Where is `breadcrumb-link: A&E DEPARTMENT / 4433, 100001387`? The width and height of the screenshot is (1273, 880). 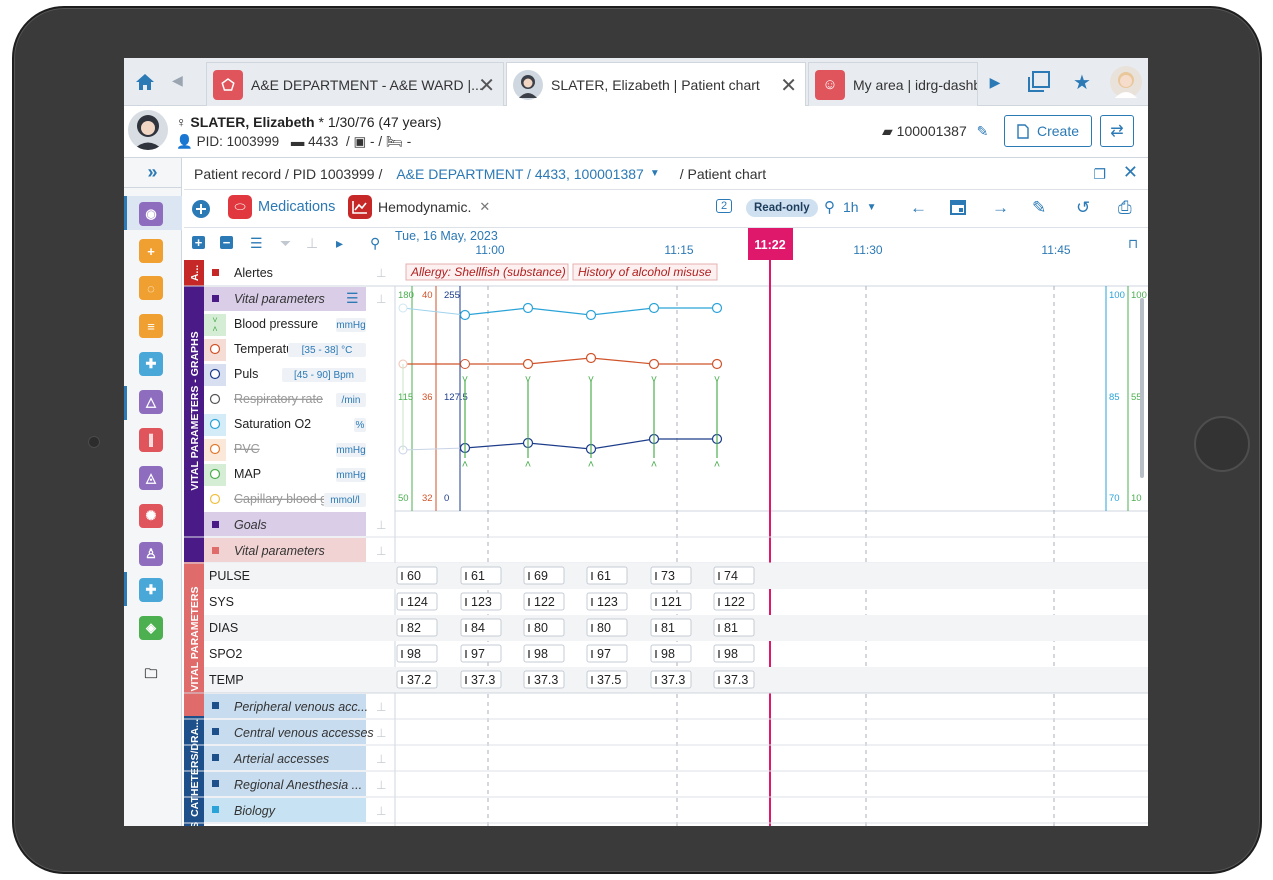
breadcrumb-link: A&E DEPARTMENT / 4433, 100001387 is located at coordinates (519, 174).